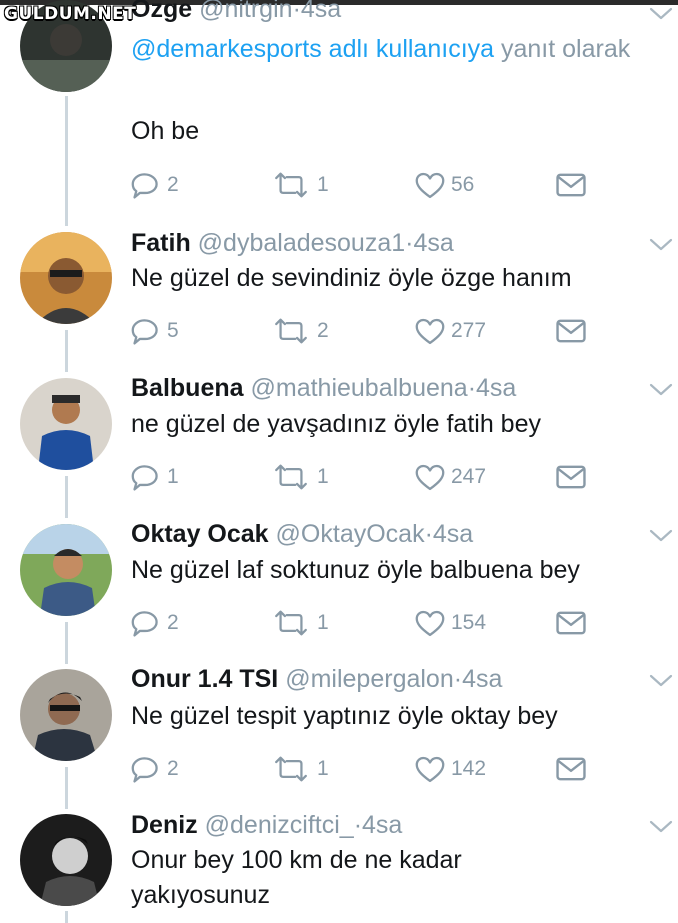 The height and width of the screenshot is (923, 678). What do you see at coordinates (187, 388) in the screenshot?
I see `display-name: Balbuena` at bounding box center [187, 388].